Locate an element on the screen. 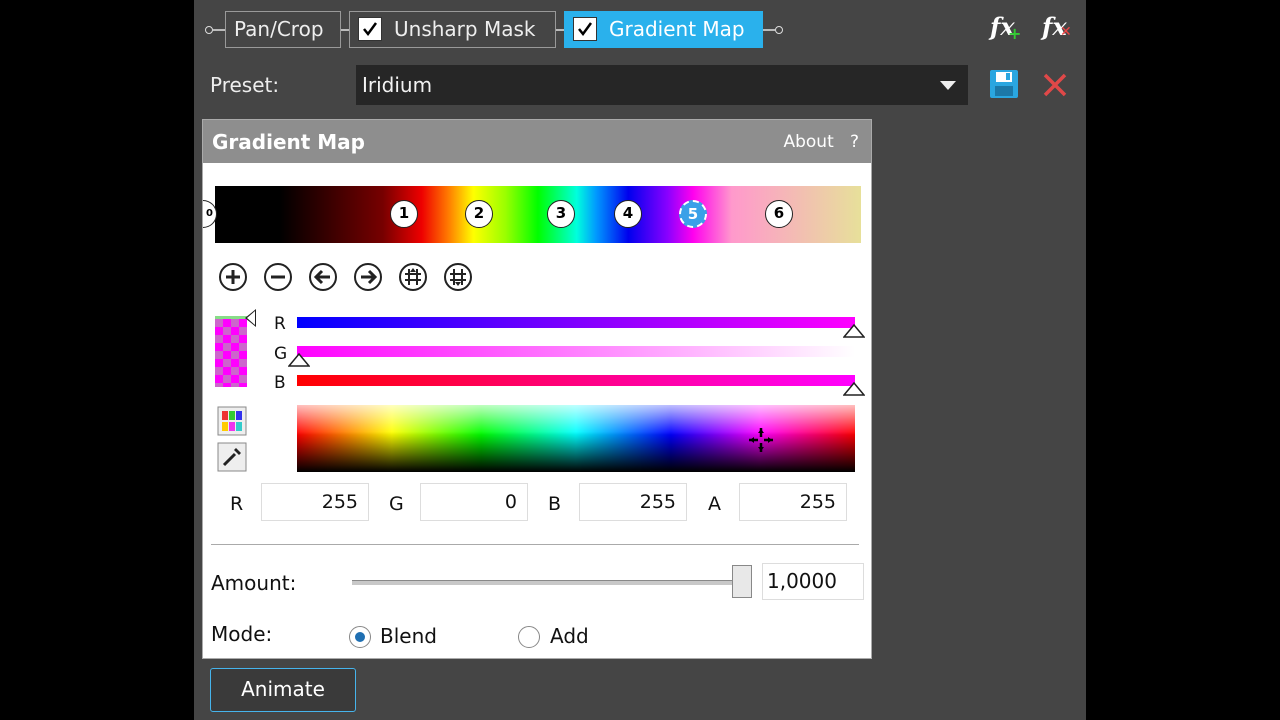 This screenshot has width=1280, height=720. stop-label: 5 is located at coordinates (693, 214).